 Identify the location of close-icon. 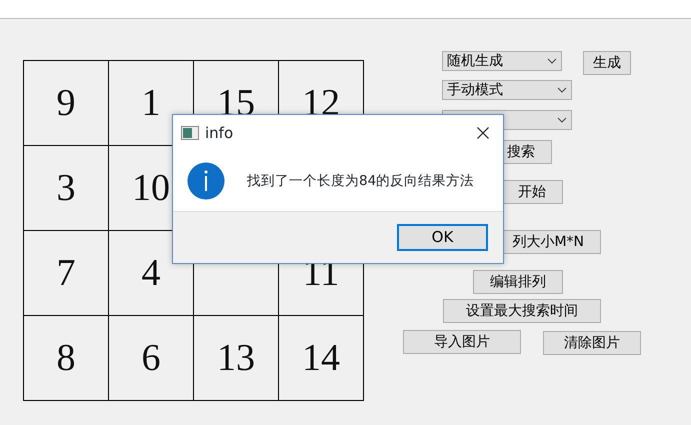
(483, 133).